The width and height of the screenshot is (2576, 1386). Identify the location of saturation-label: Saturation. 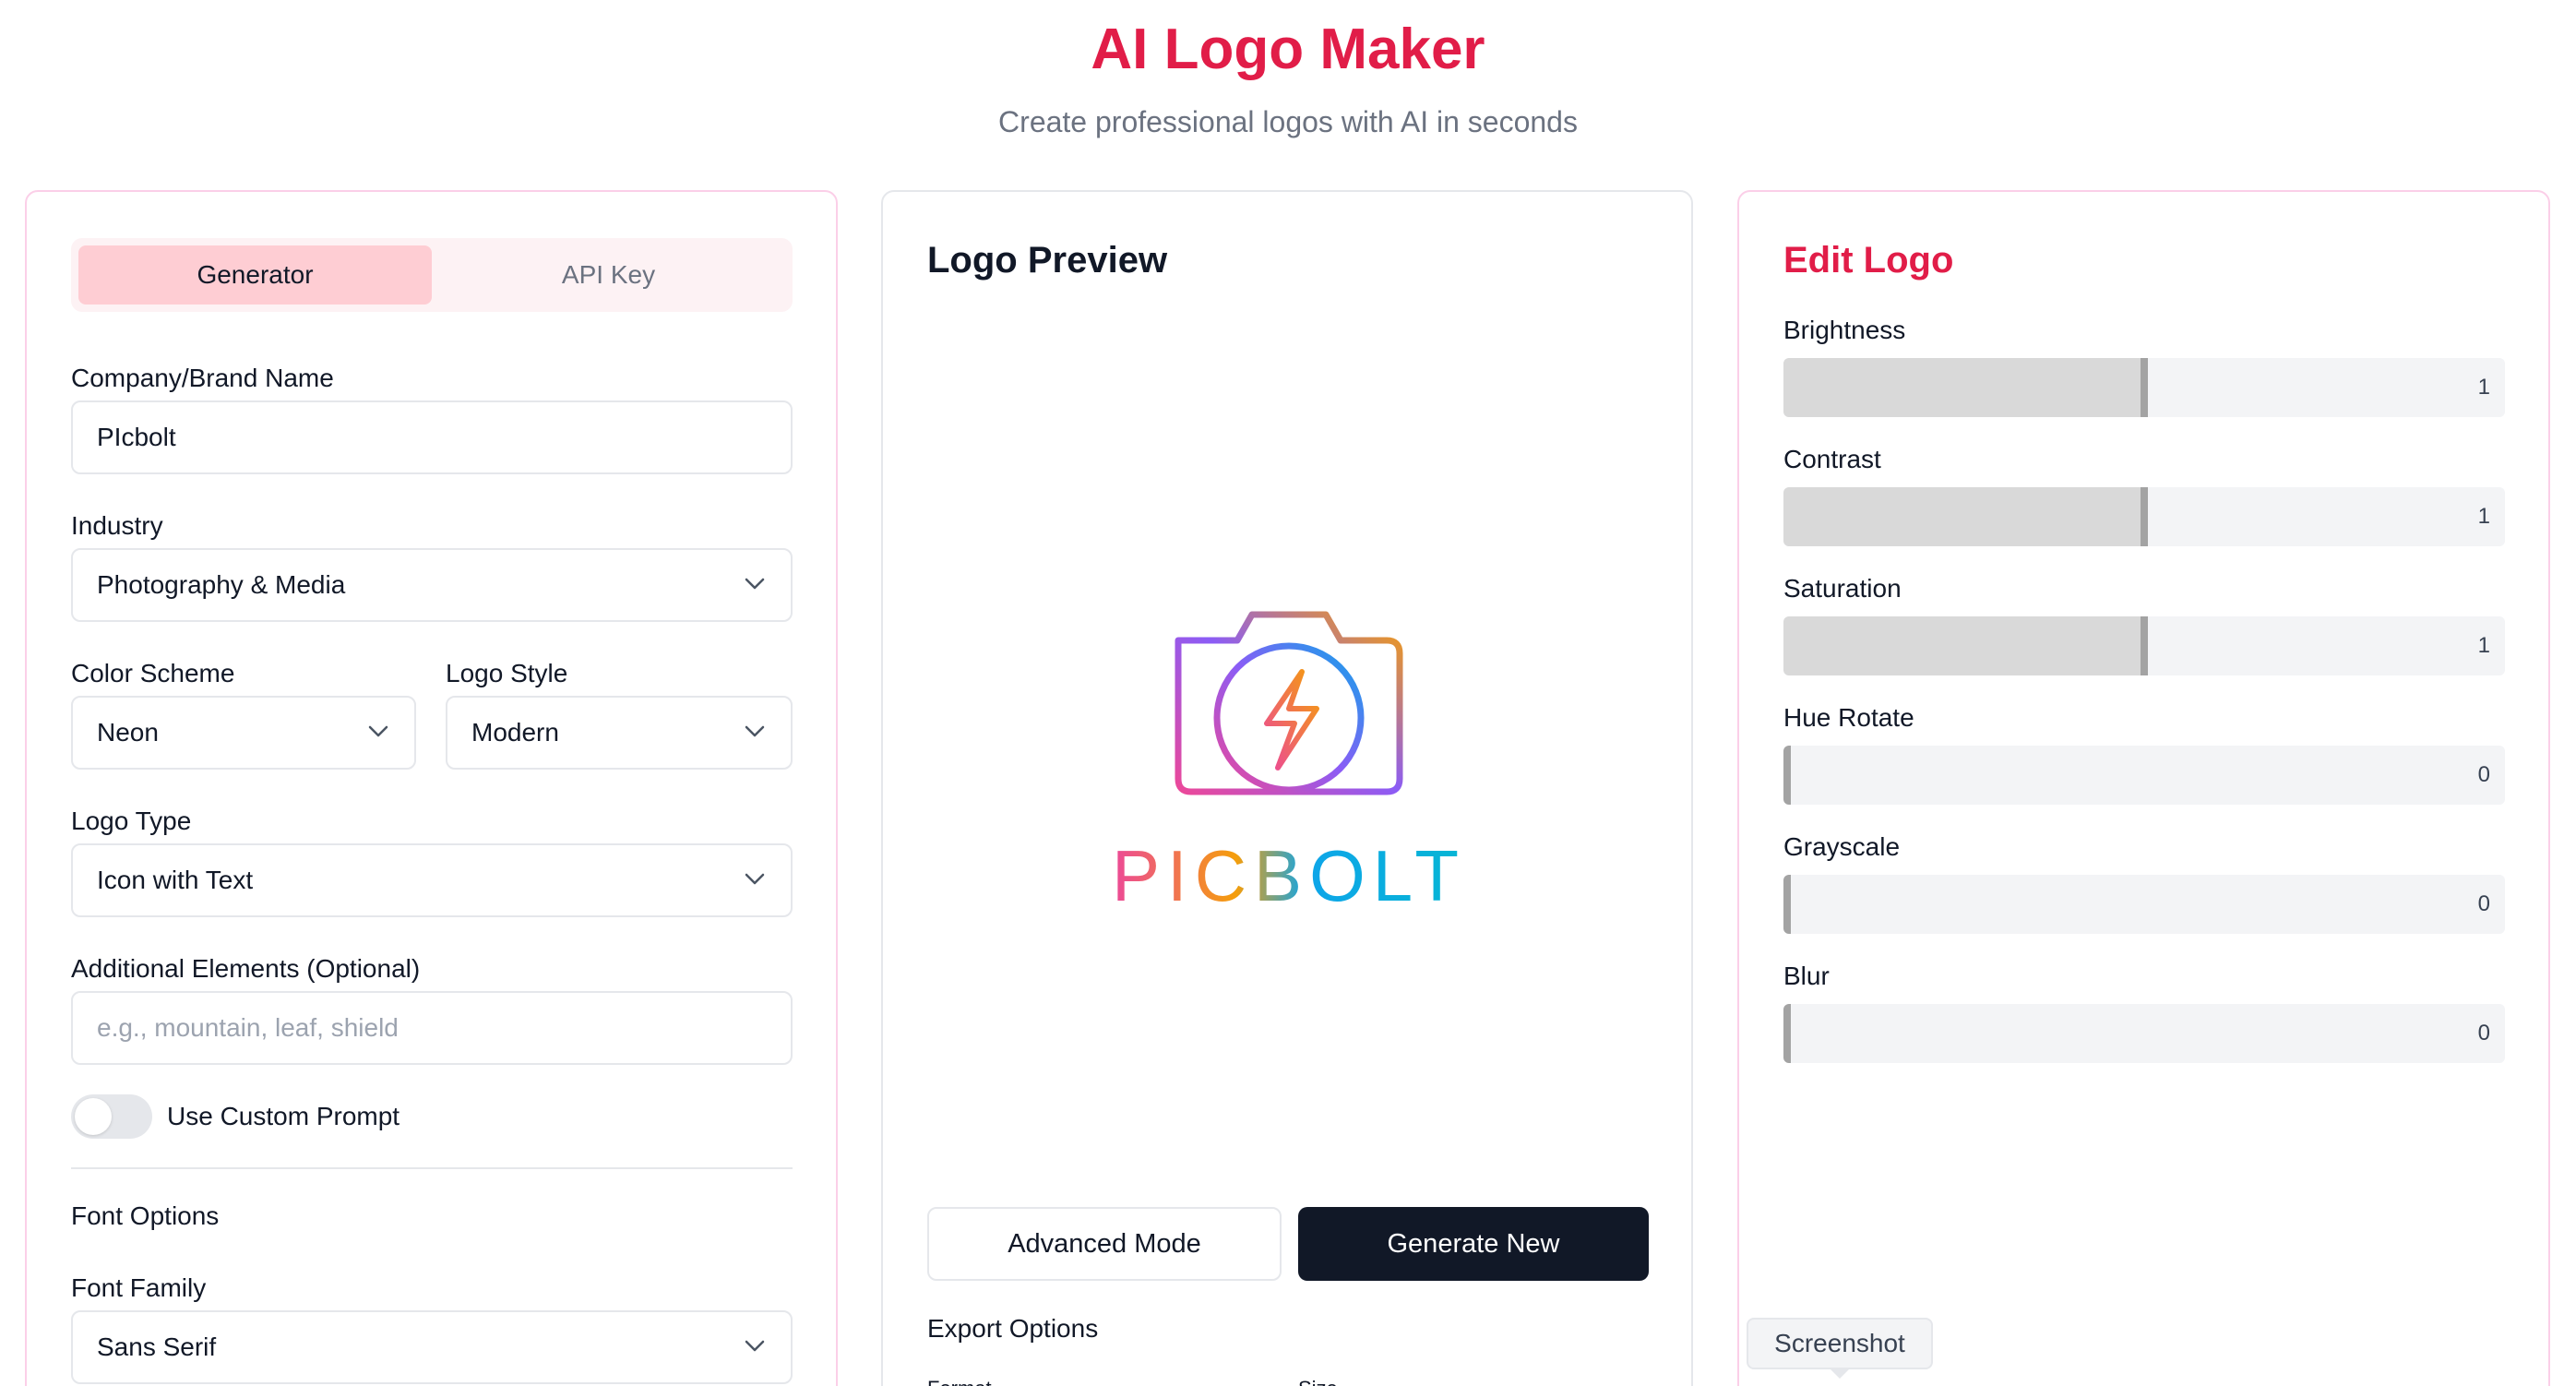
(1843, 588).